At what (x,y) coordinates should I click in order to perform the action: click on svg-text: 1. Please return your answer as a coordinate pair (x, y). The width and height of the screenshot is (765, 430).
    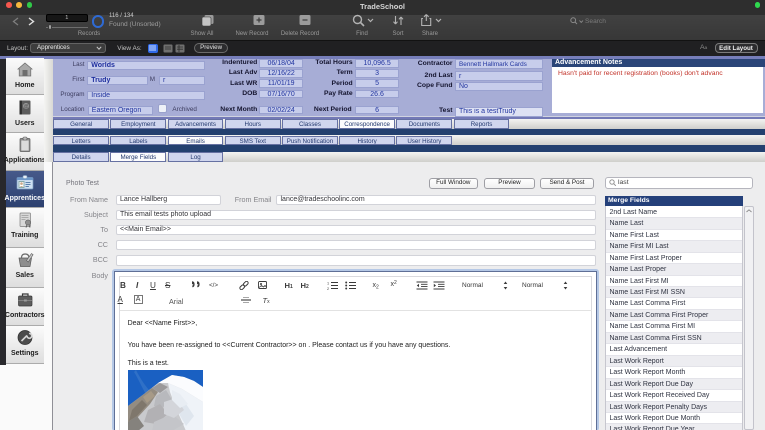
    Looking at the image, I should click on (328, 284).